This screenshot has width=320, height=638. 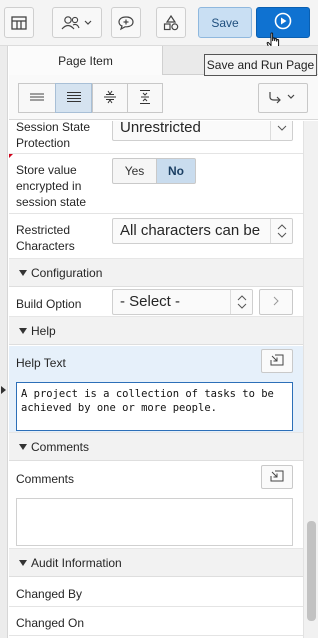 I want to click on property-label: Comments, so click(x=45, y=479).